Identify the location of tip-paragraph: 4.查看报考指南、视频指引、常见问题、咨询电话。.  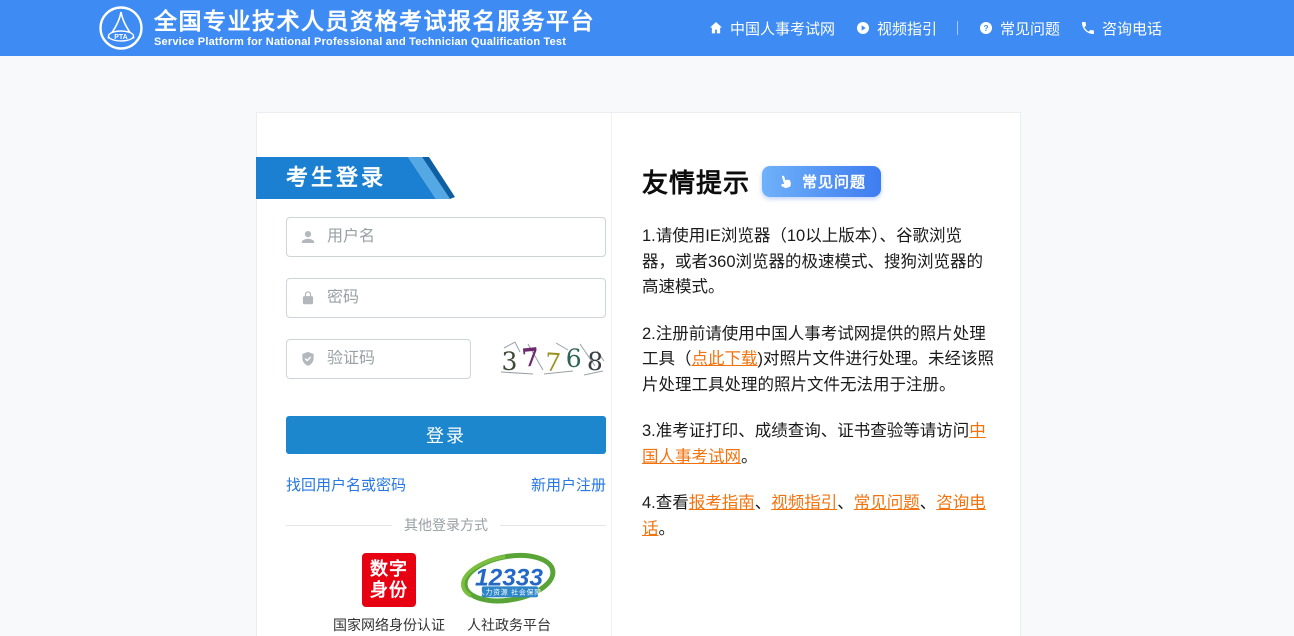
(818, 516).